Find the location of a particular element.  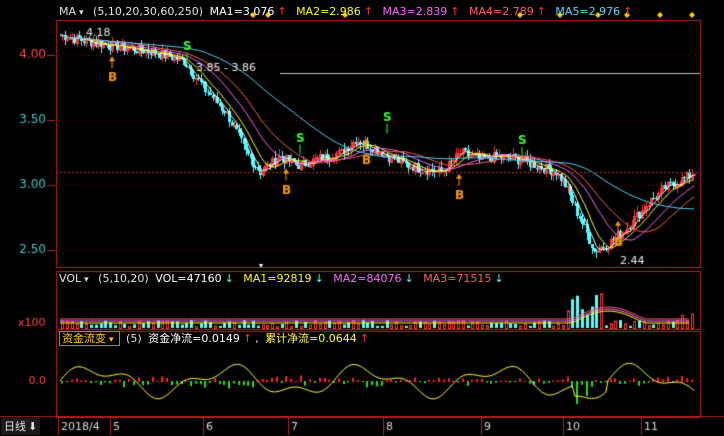

ma5-value: MA5=2.976 is located at coordinates (588, 11).